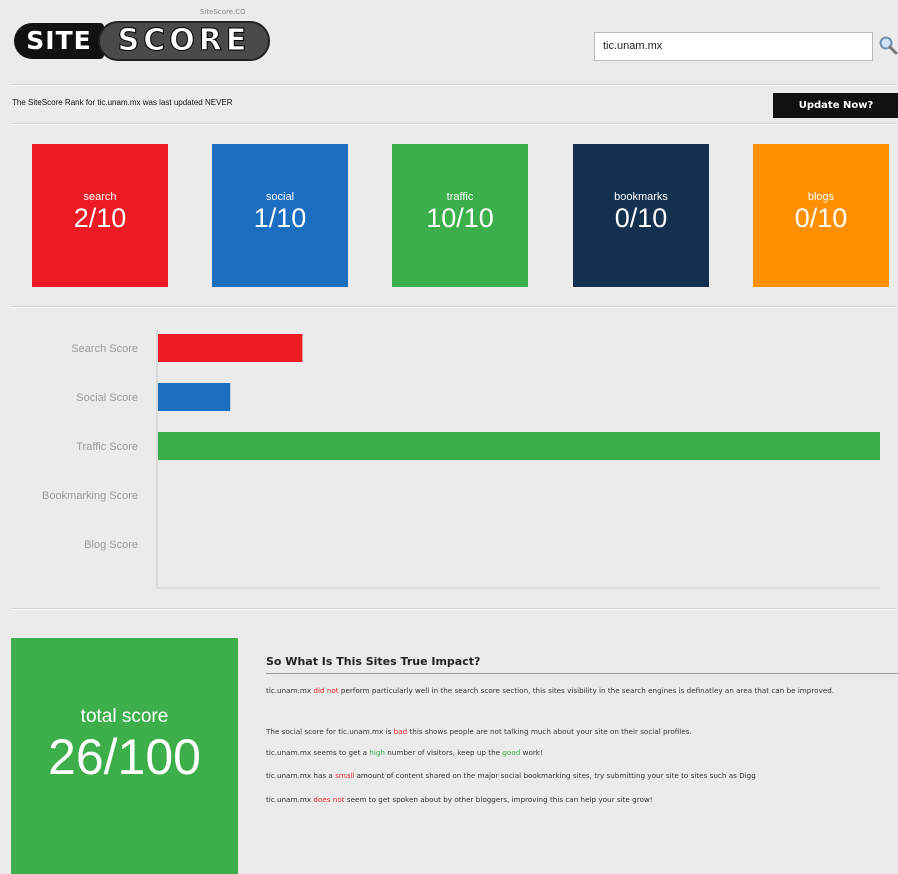 The width and height of the screenshot is (898, 874). Describe the element at coordinates (345, 775) in the screenshot. I see `para-highlight: small` at that location.